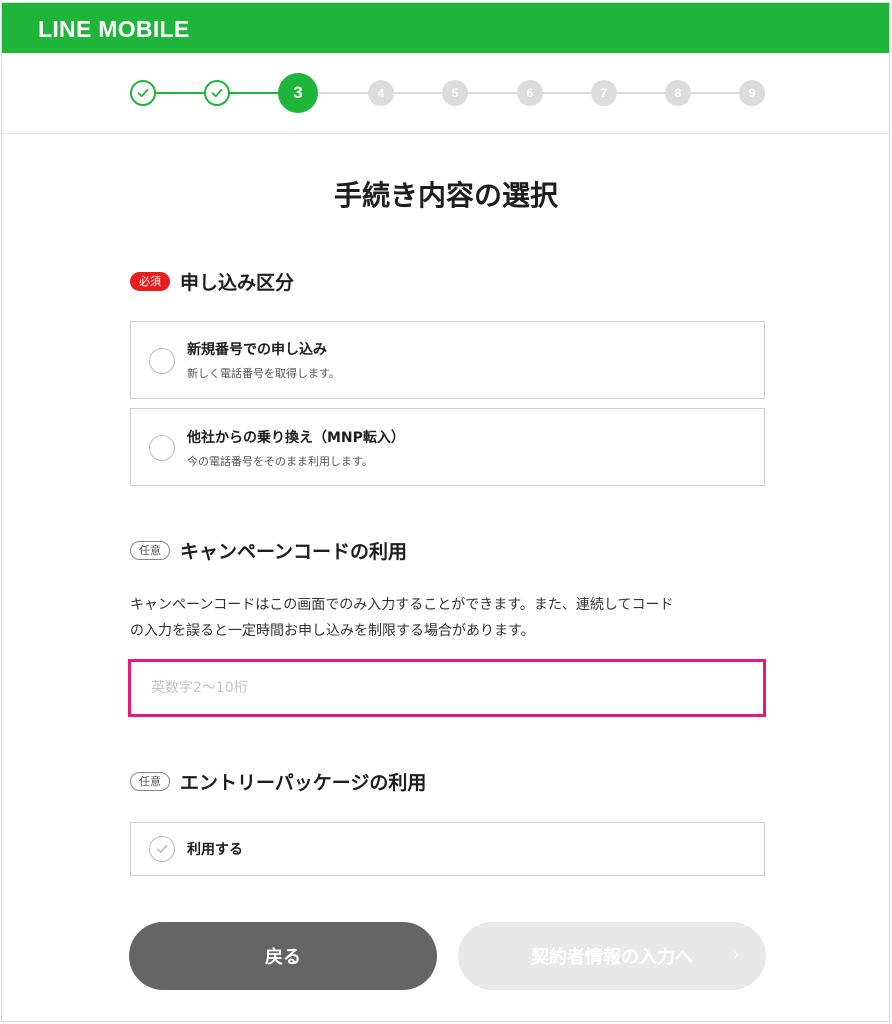  I want to click on campaign-code-heading: 任意 キャンペーンコードの利用, so click(268, 550).